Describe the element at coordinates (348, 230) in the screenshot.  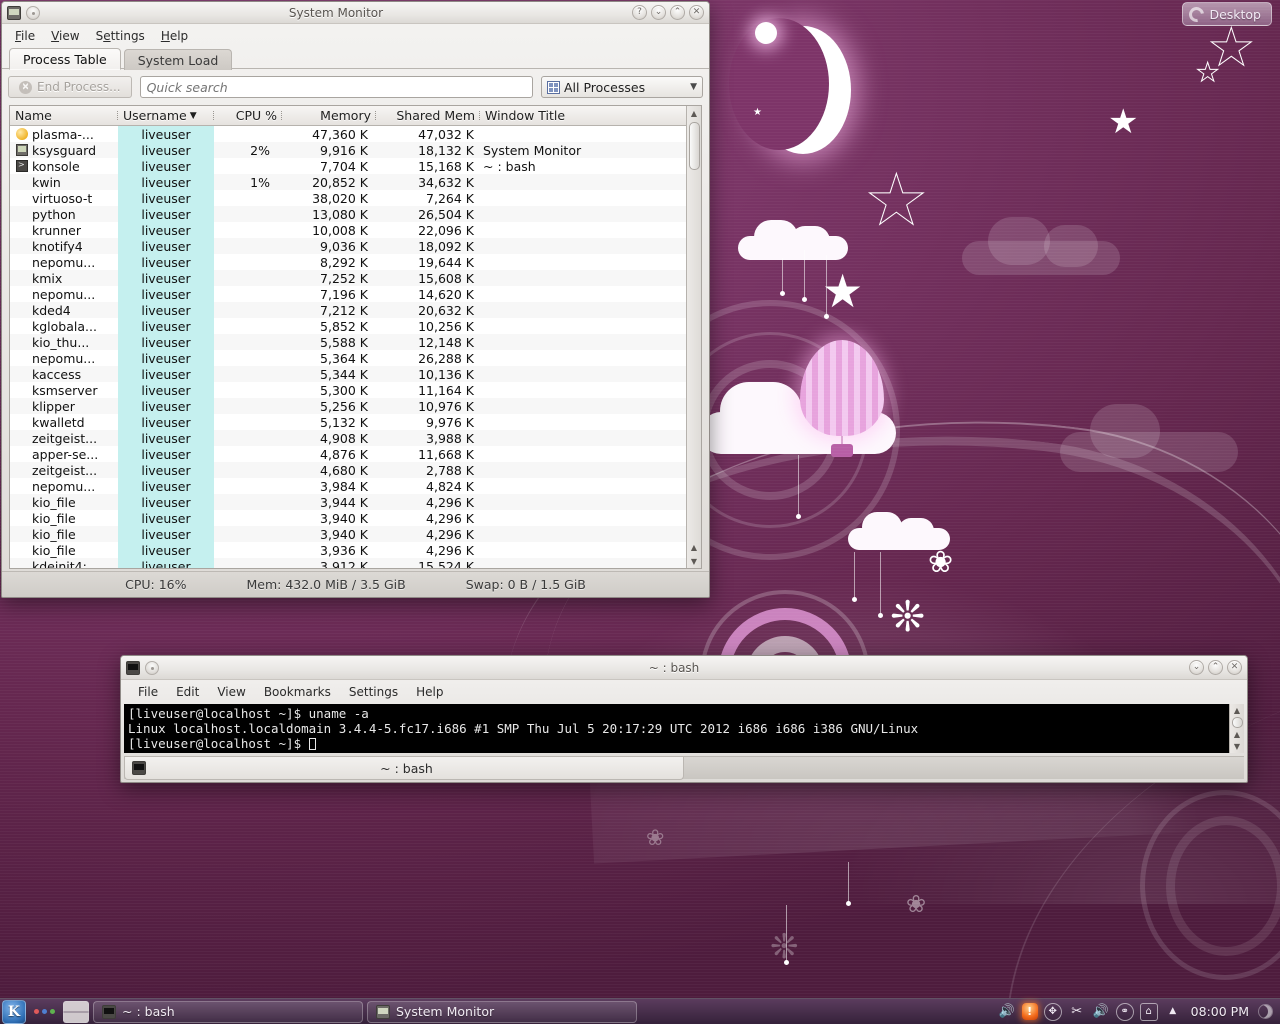
I see `table-row: krunner liveuser 10,008 K 22,096 K` at that location.